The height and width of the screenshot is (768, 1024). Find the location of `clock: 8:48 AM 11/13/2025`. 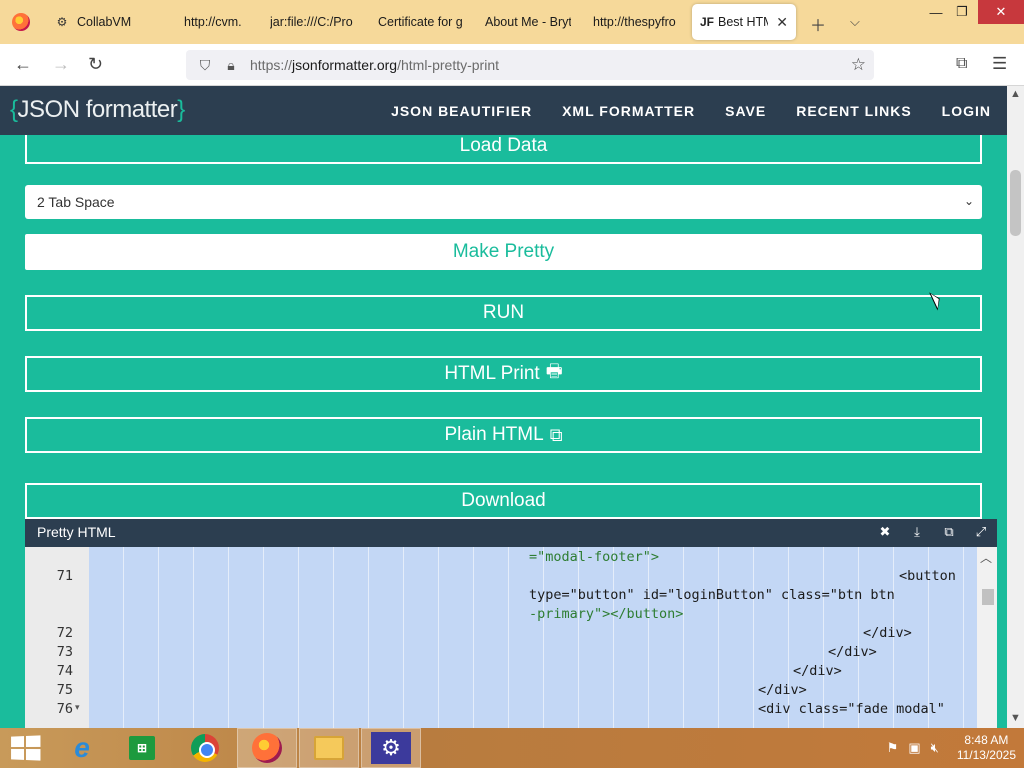

clock: 8:48 AM 11/13/2025 is located at coordinates (986, 748).